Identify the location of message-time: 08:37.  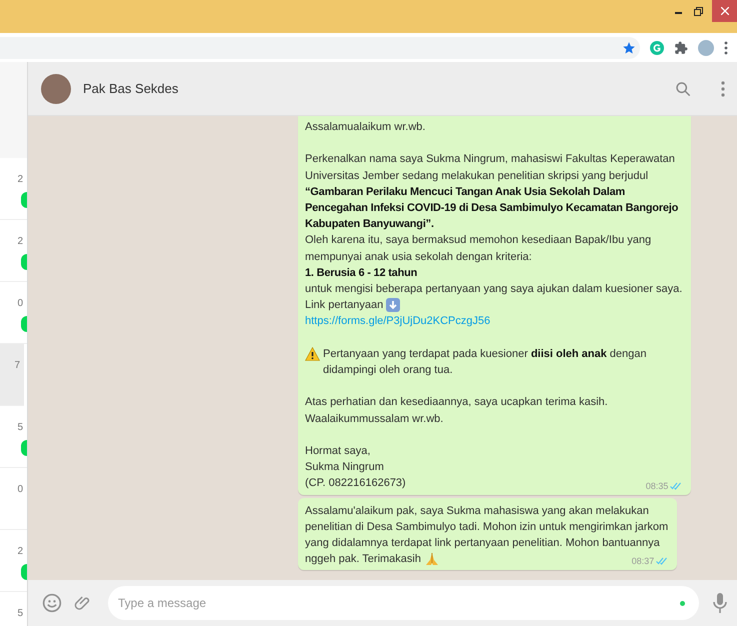
(643, 561).